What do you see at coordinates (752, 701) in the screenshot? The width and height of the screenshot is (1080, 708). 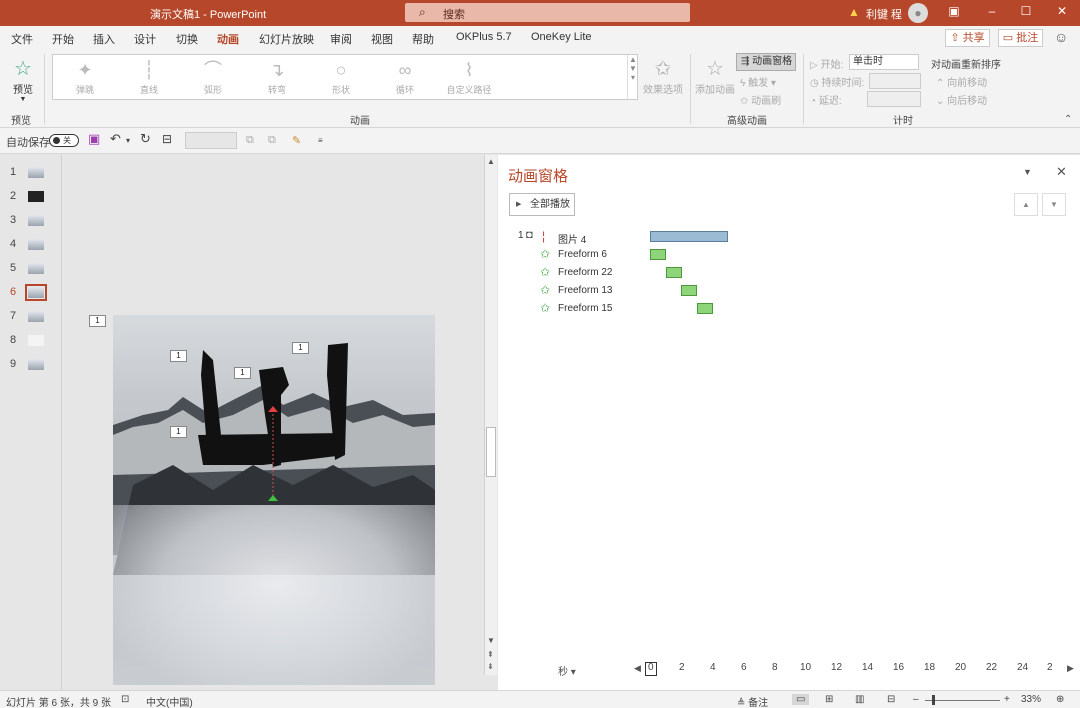 I see `notes-button: ≜ 备注` at bounding box center [752, 701].